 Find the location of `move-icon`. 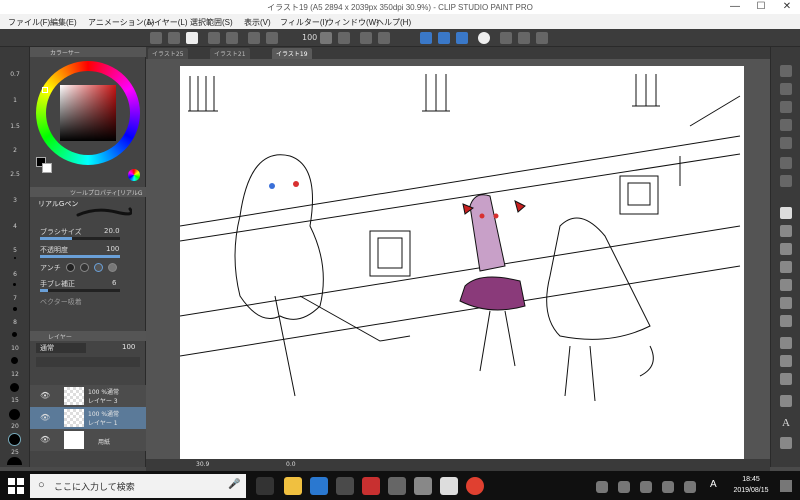

move-icon is located at coordinates (786, 107).